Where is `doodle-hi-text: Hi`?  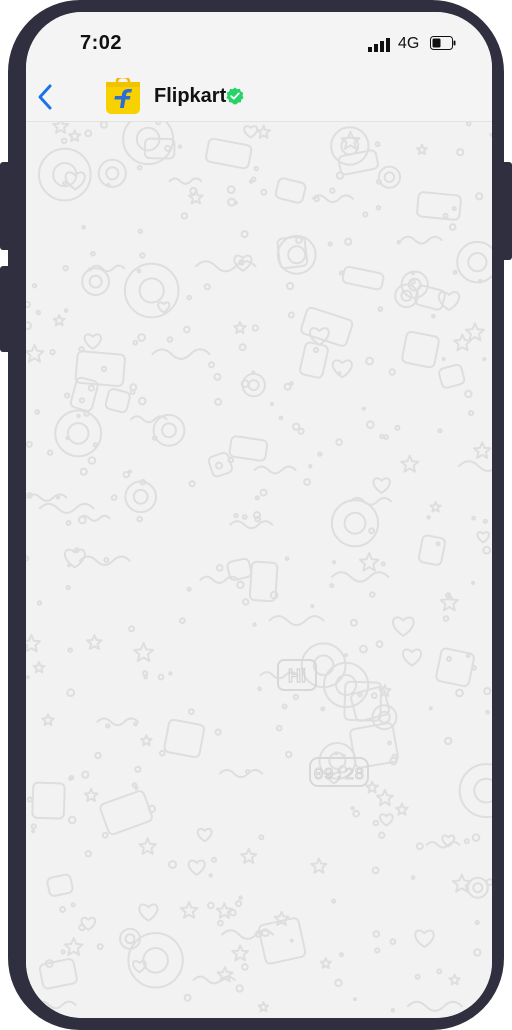 doodle-hi-text: Hi is located at coordinates (297, 676).